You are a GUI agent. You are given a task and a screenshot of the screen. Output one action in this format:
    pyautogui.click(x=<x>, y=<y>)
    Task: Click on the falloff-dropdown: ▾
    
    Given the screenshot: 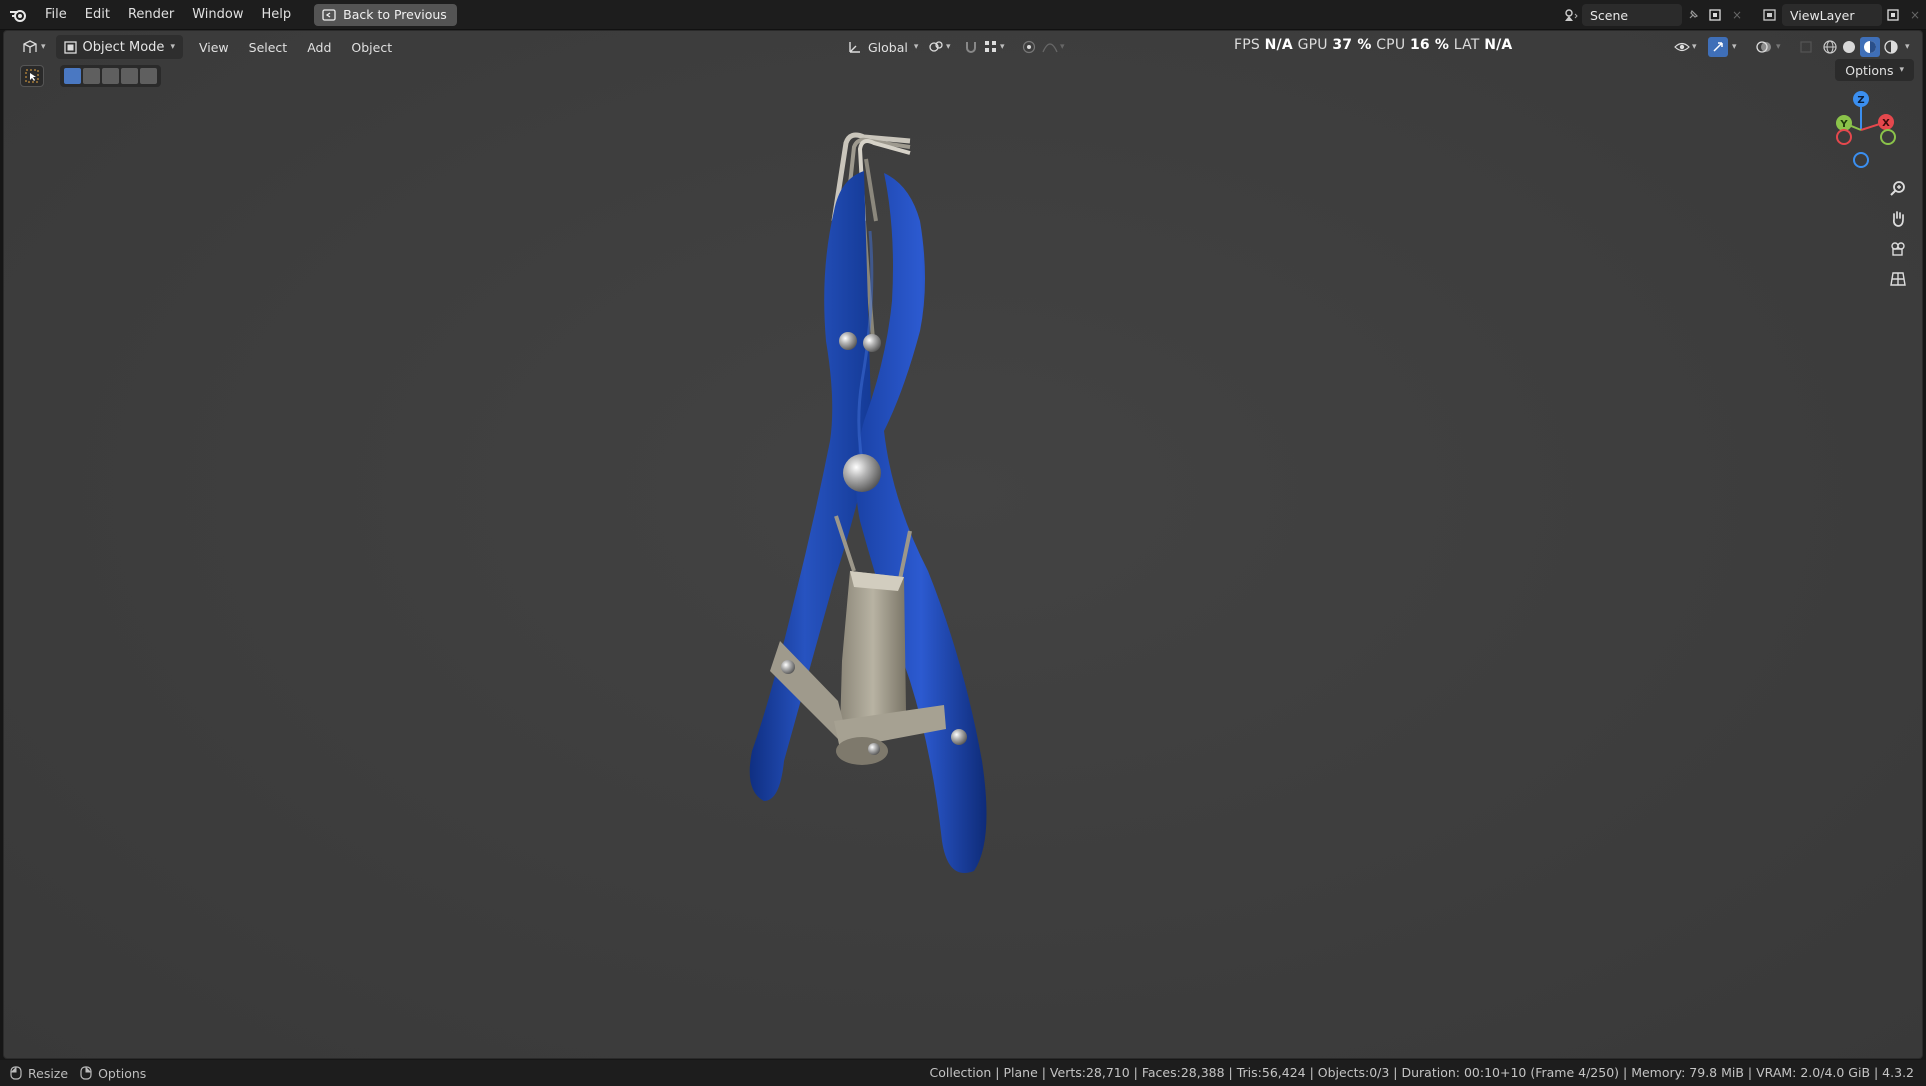 What is the action you would take?
    pyautogui.click(x=1053, y=47)
    